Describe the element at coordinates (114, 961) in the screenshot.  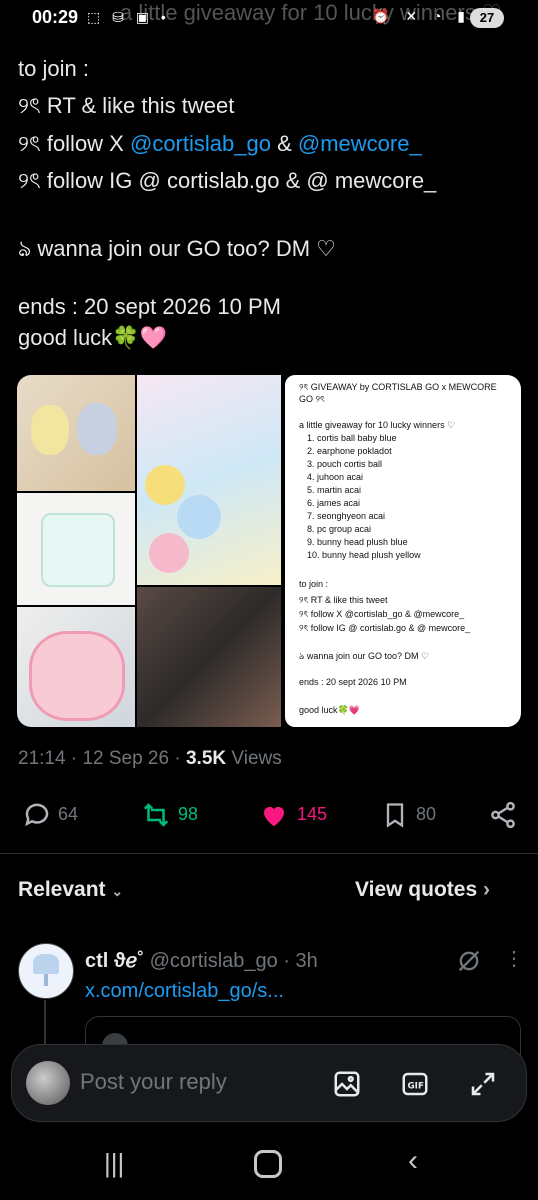
I see `reply-display-name: ctl ϑℯ˚` at that location.